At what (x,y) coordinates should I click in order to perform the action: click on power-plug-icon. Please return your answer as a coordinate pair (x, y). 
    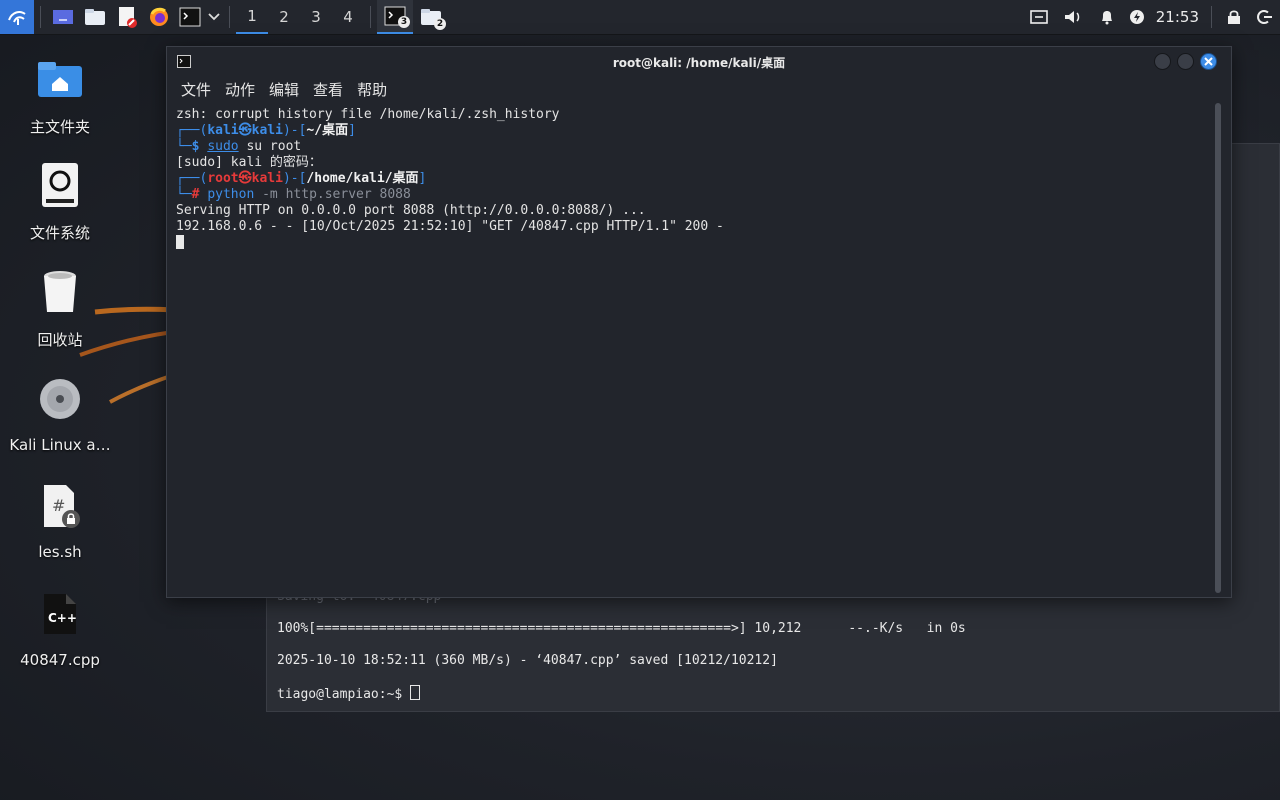
    Looking at the image, I should click on (1136, 17).